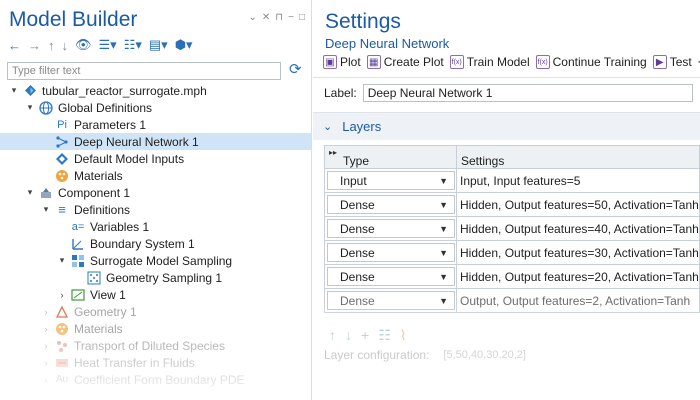  Describe the element at coordinates (155, 362) in the screenshot. I see `tree-node-heat-transfer: › Heat Transfer in Fluids` at that location.